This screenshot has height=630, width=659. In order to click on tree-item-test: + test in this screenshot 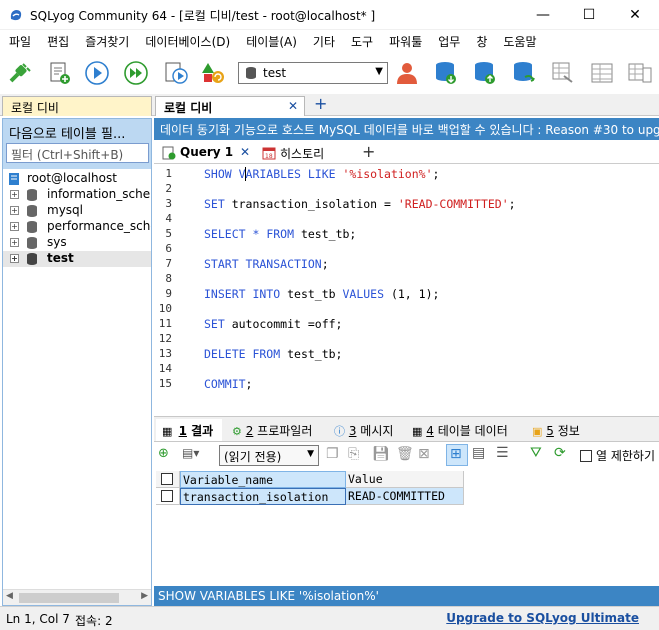, I will do `click(77, 259)`.